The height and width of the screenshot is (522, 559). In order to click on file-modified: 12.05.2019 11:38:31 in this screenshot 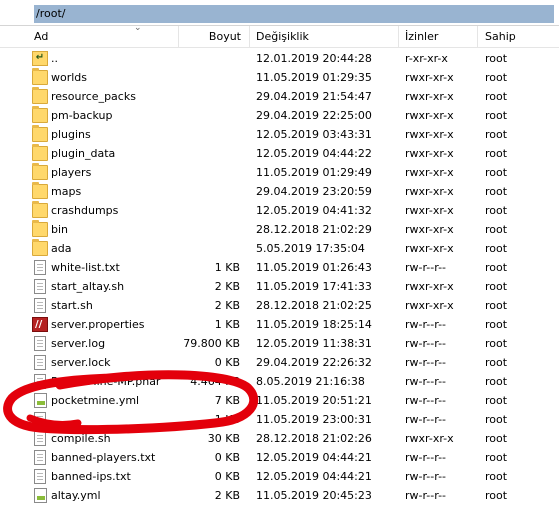, I will do `click(314, 343)`.